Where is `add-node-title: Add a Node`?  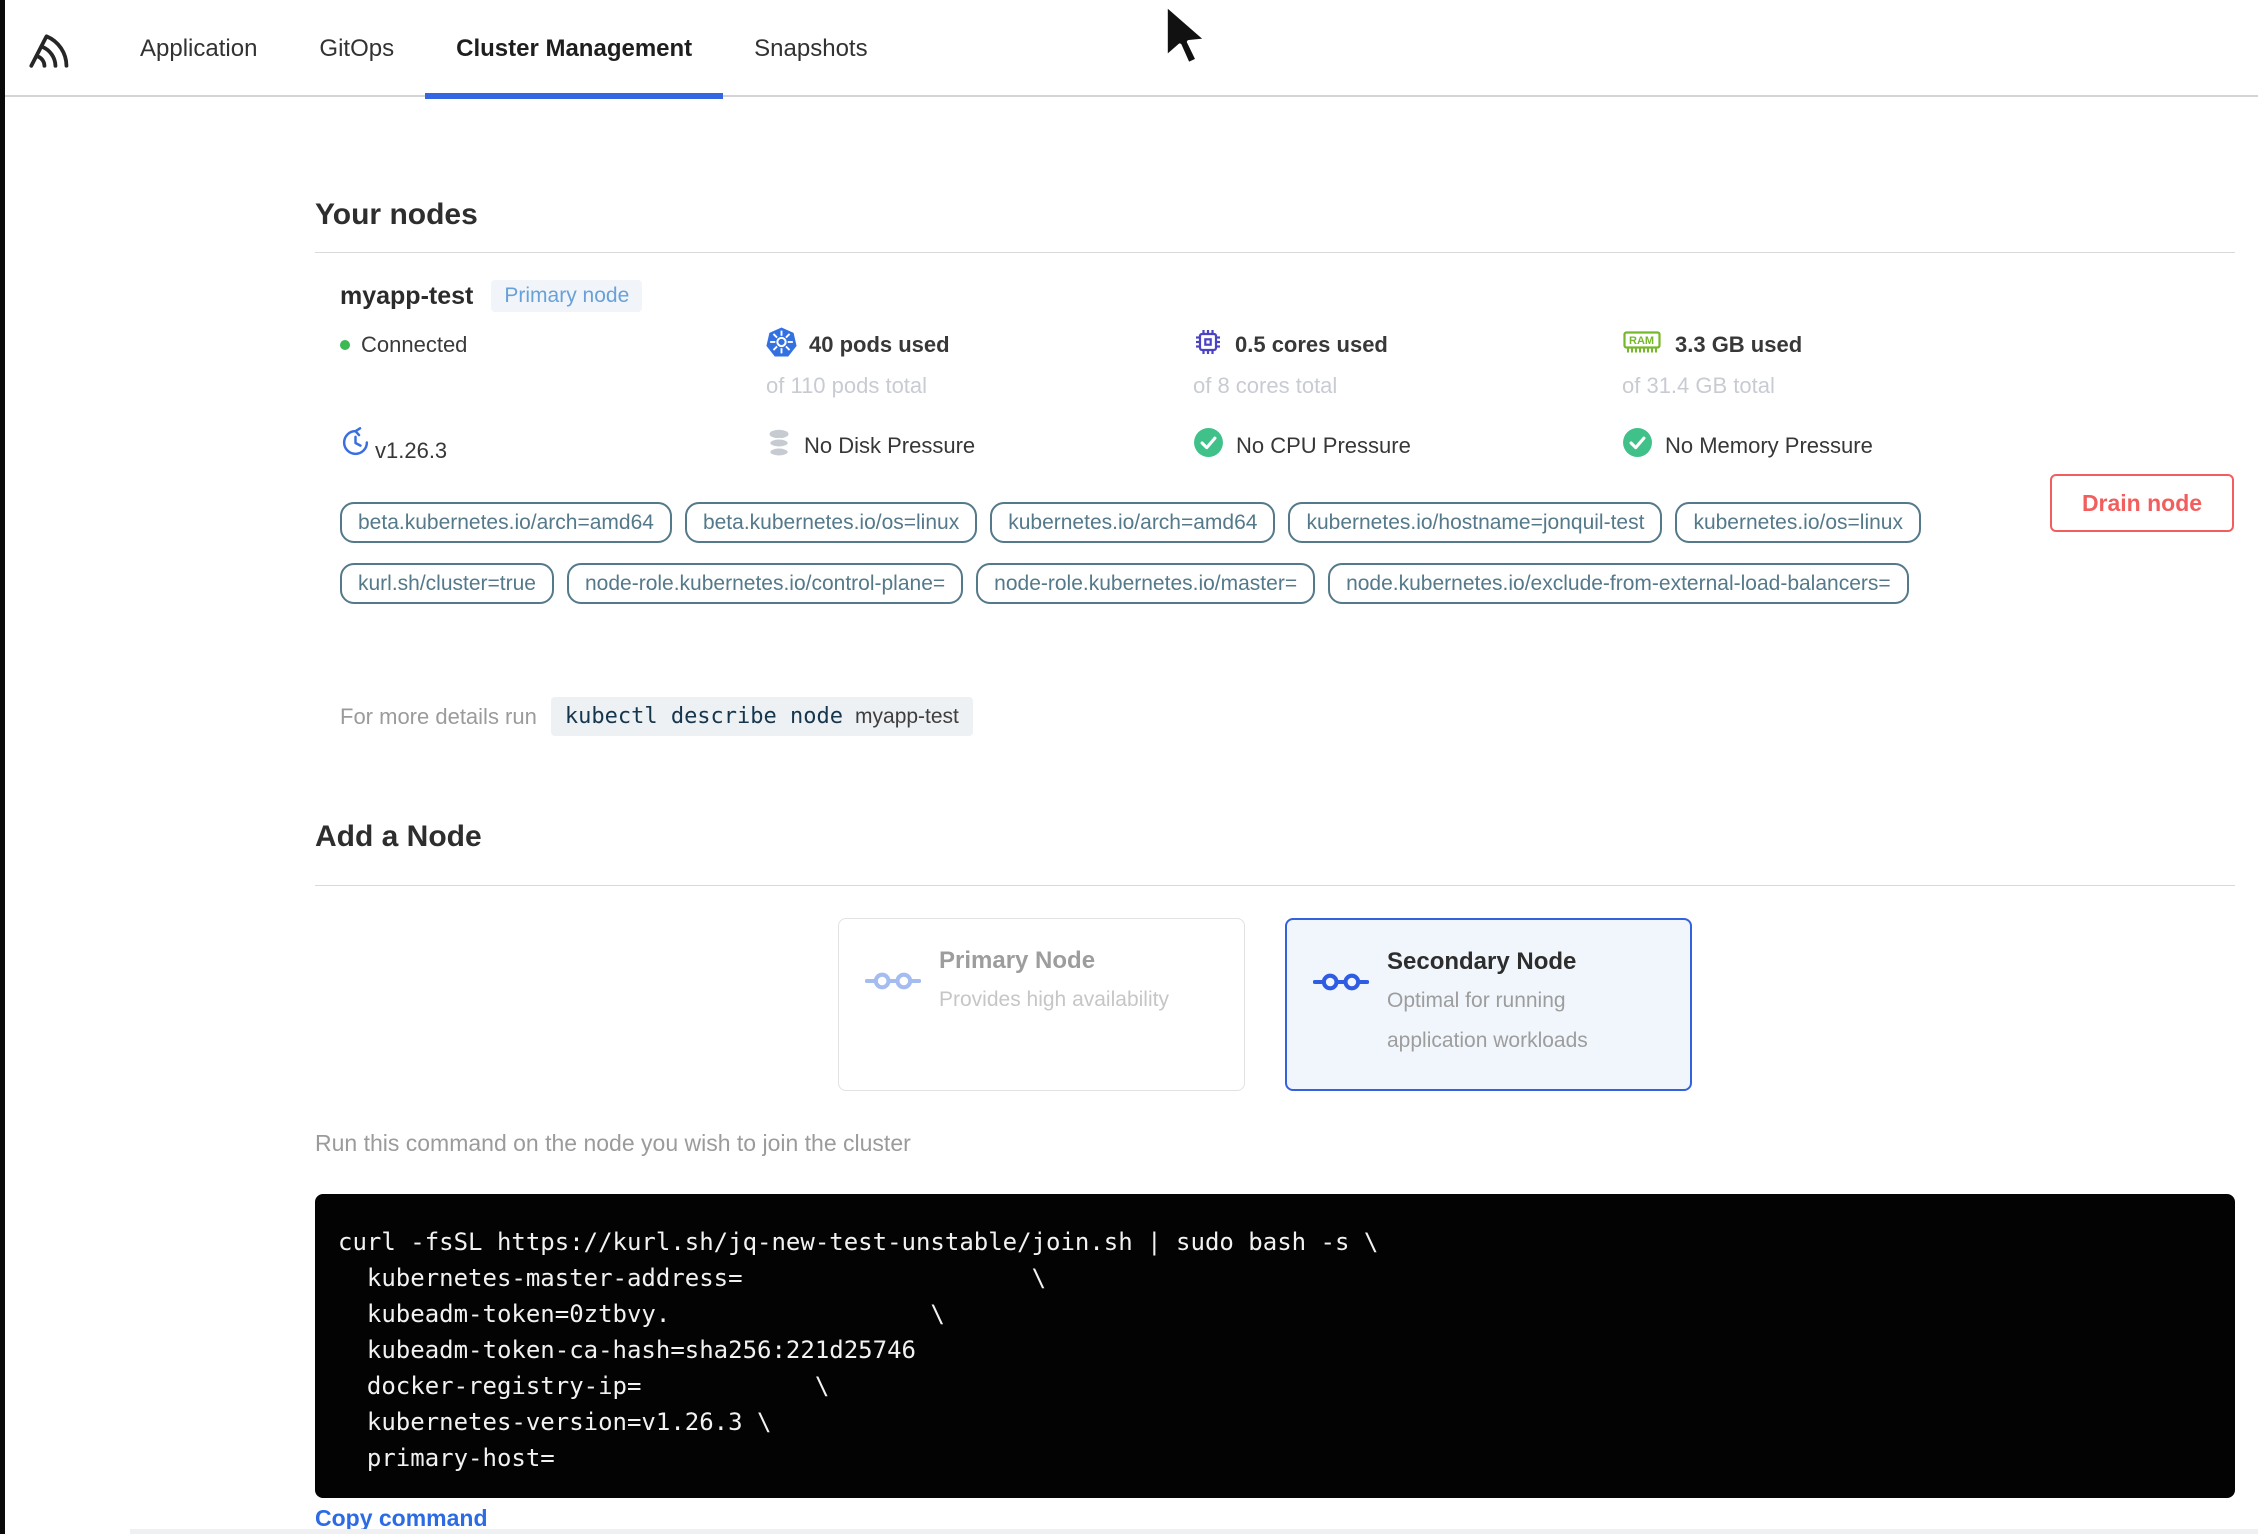 add-node-title: Add a Node is located at coordinates (398, 836).